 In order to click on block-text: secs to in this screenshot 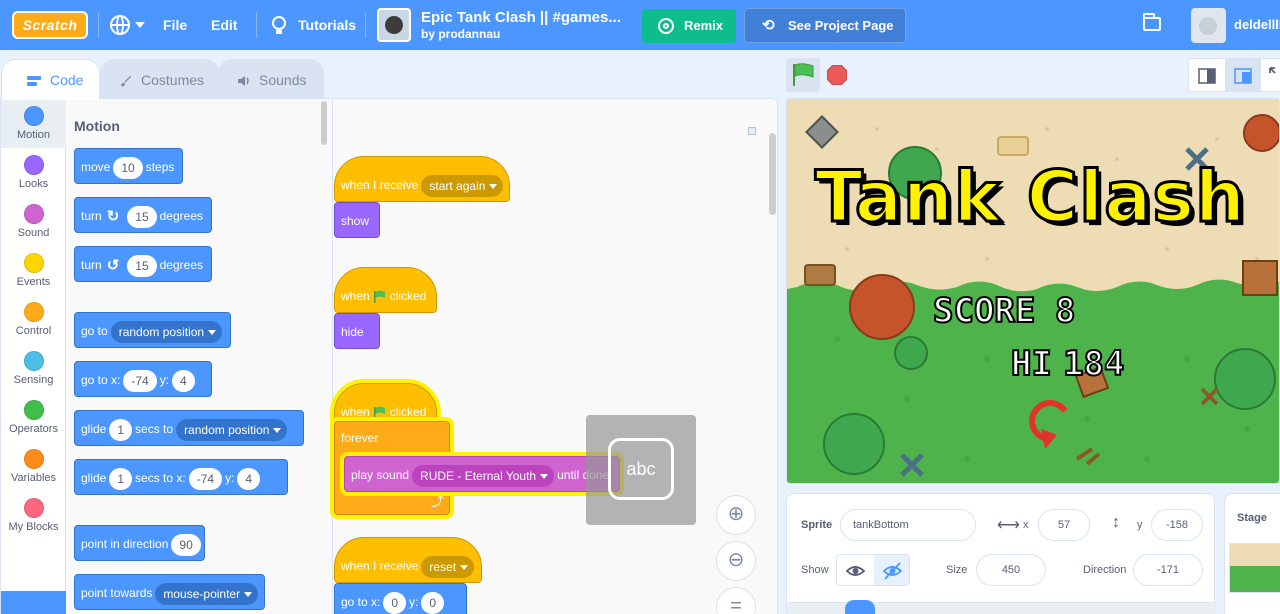, I will do `click(154, 429)`.